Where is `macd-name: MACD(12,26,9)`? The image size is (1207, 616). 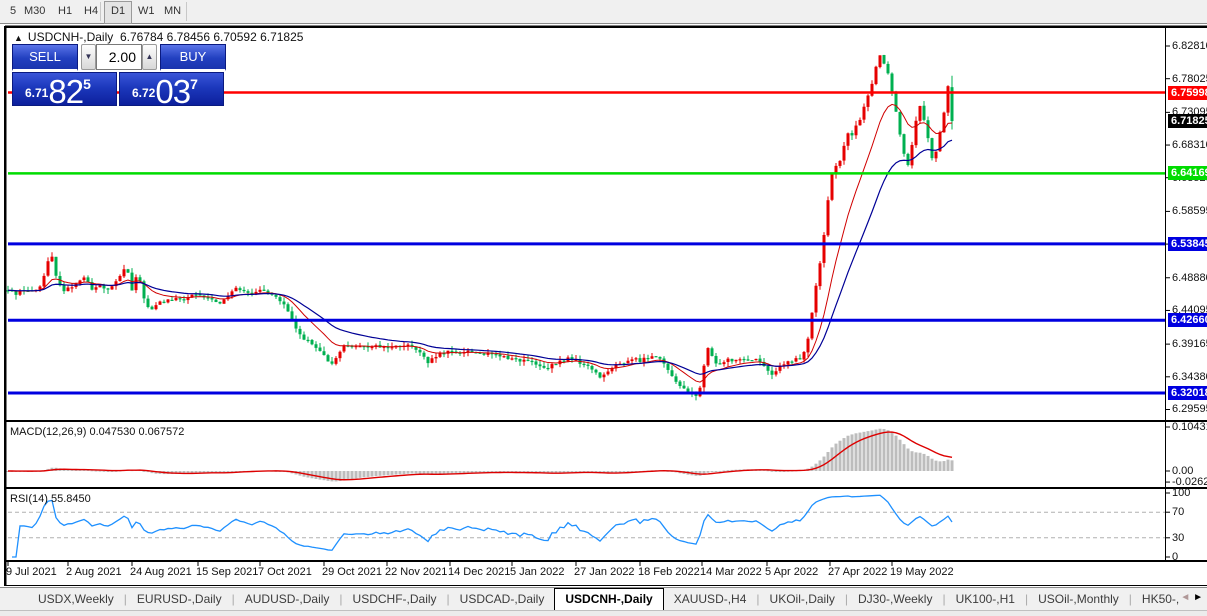
macd-name: MACD(12,26,9) is located at coordinates (48, 432).